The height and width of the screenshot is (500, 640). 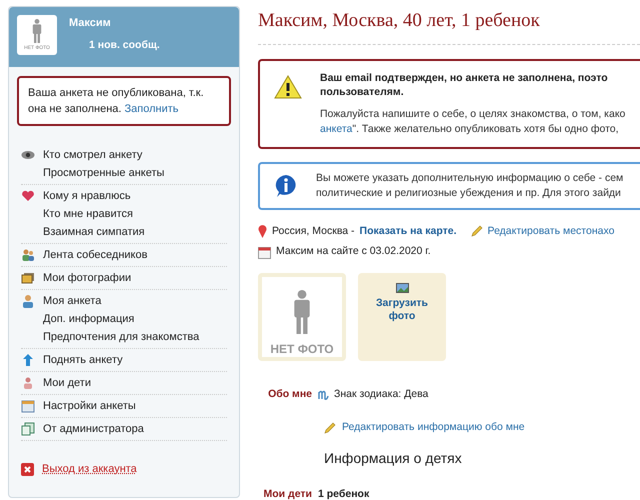 What do you see at coordinates (290, 394) in the screenshot?
I see `about-label: Обо мне` at bounding box center [290, 394].